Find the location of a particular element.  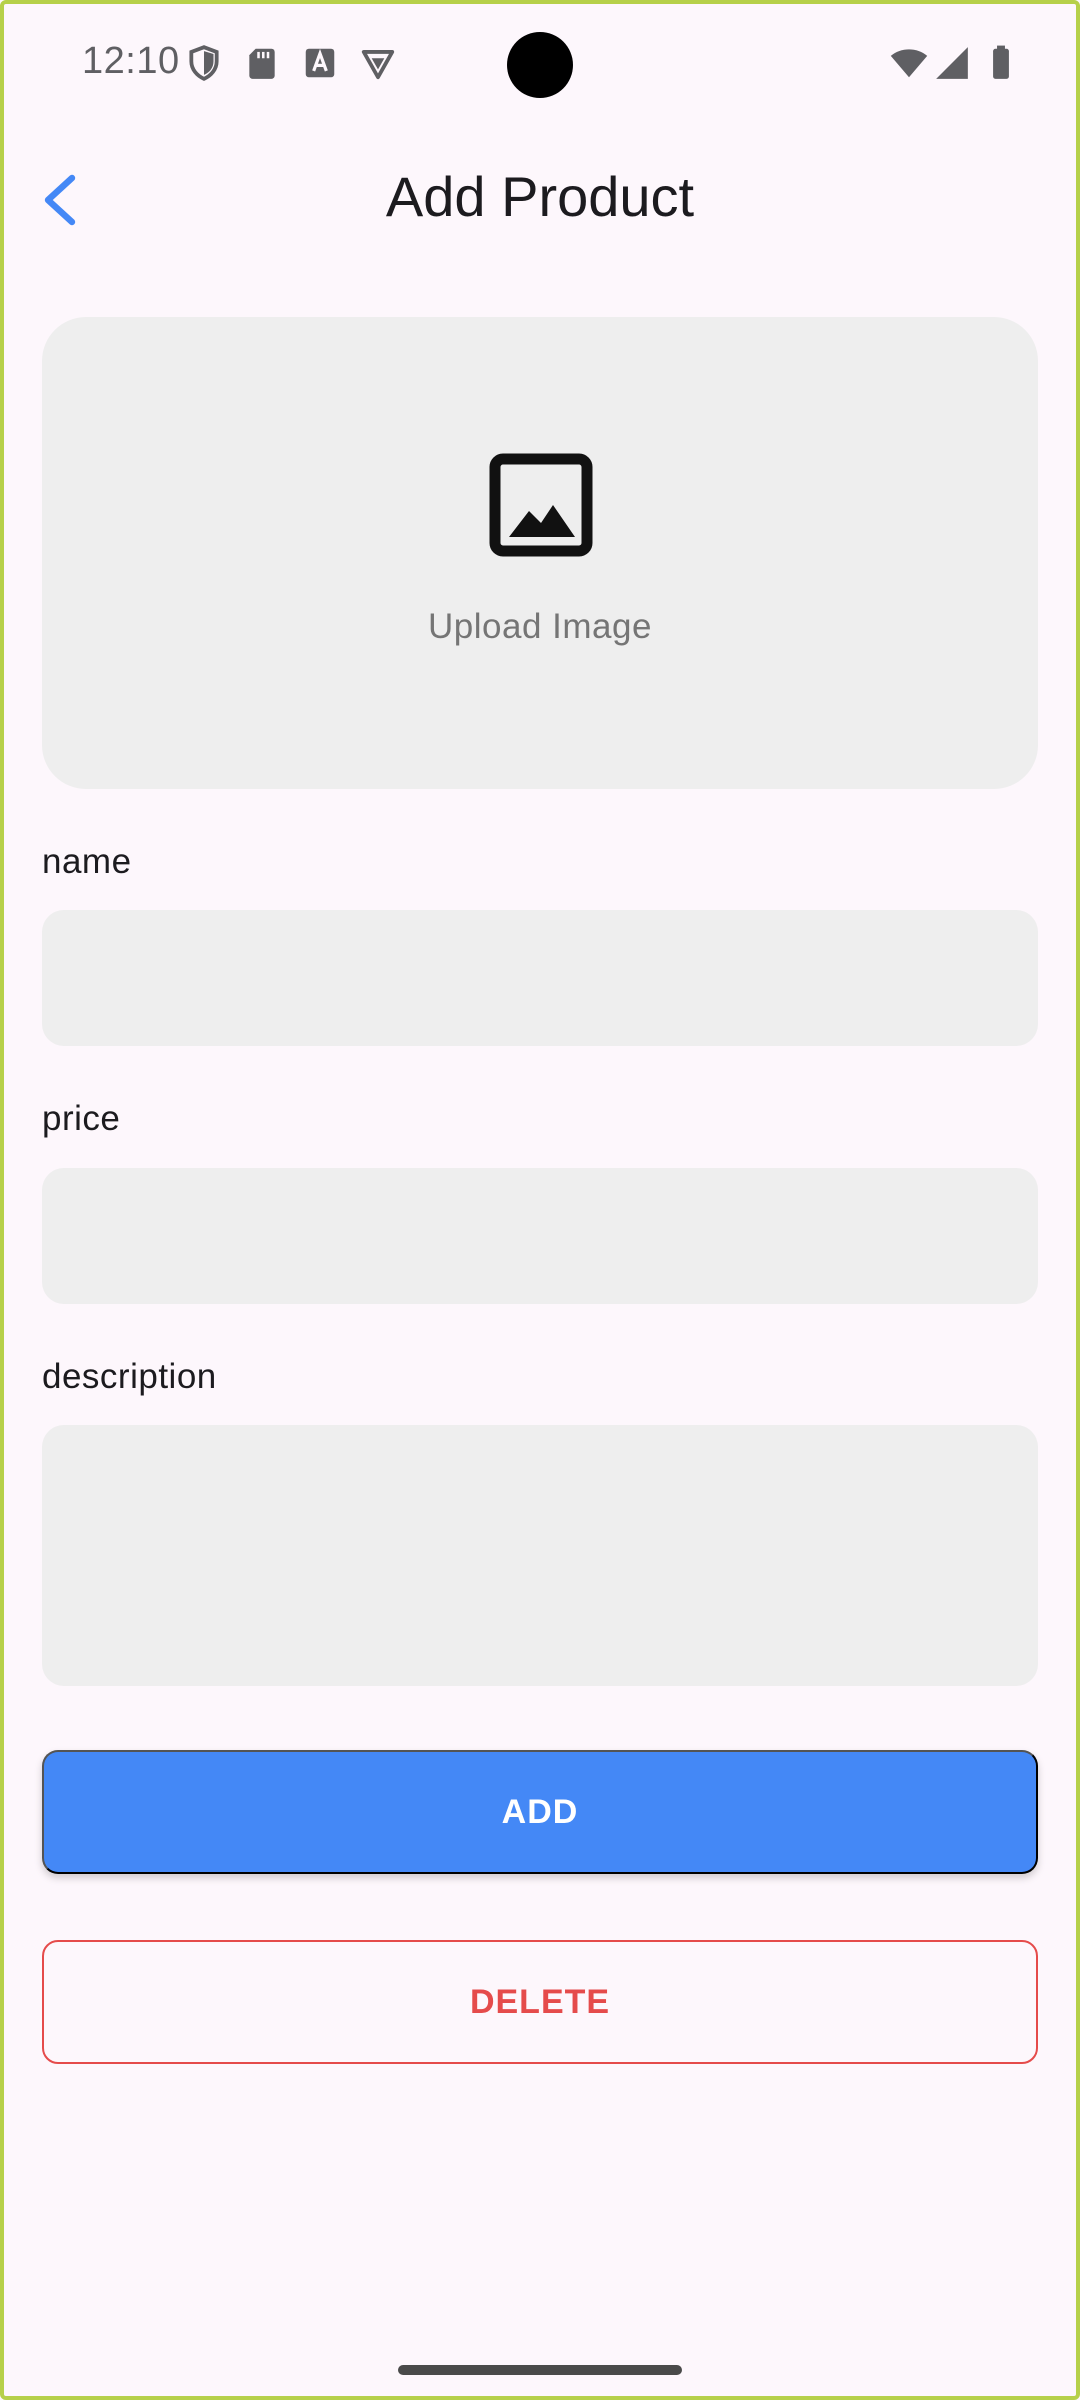

status-time: 12:10 is located at coordinates (131, 61).